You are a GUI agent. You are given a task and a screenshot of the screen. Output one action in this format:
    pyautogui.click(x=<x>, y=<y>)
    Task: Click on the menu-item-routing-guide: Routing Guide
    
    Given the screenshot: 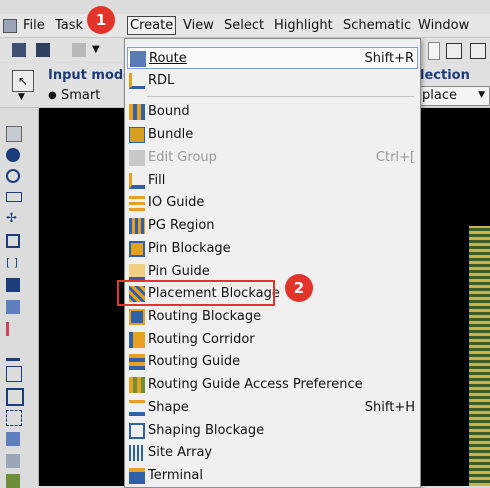 What is the action you would take?
    pyautogui.click(x=272, y=362)
    